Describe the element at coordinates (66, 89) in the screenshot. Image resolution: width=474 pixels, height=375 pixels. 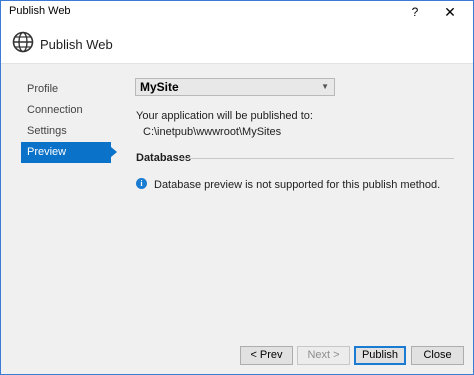
I see `nav-item-profile: Profile` at that location.